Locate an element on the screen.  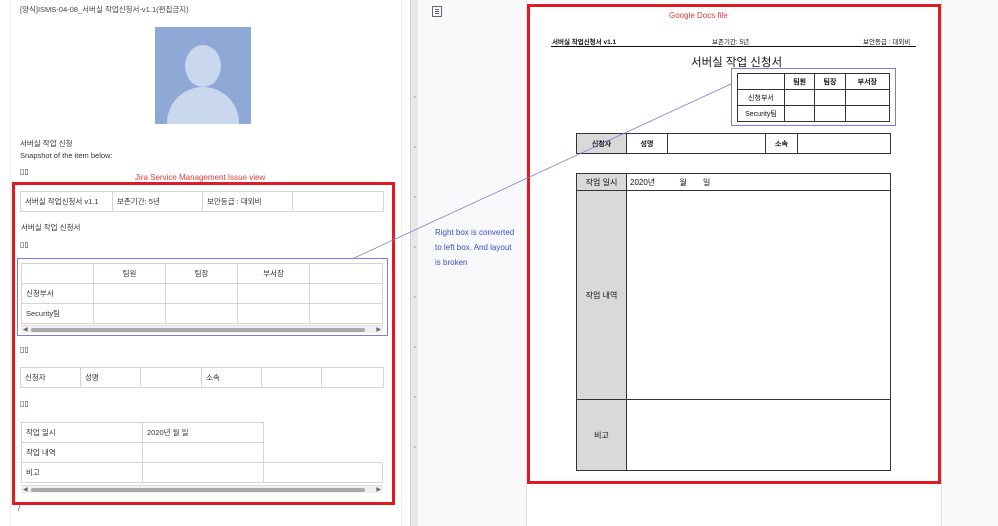
jira-doc-title: 서버실 작업 신청서 is located at coordinates (51, 227).